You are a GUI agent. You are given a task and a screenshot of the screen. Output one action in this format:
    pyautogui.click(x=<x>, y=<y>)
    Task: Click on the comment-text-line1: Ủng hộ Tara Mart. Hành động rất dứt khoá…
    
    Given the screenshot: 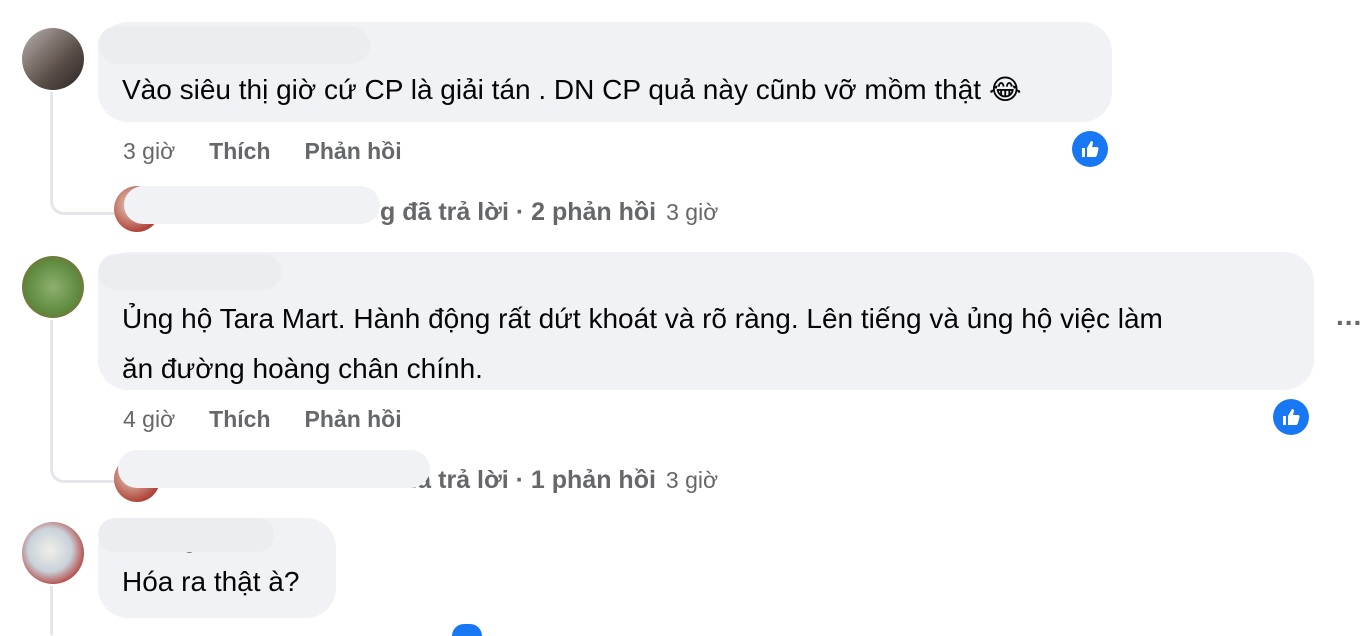 What is the action you would take?
    pyautogui.click(x=642, y=318)
    